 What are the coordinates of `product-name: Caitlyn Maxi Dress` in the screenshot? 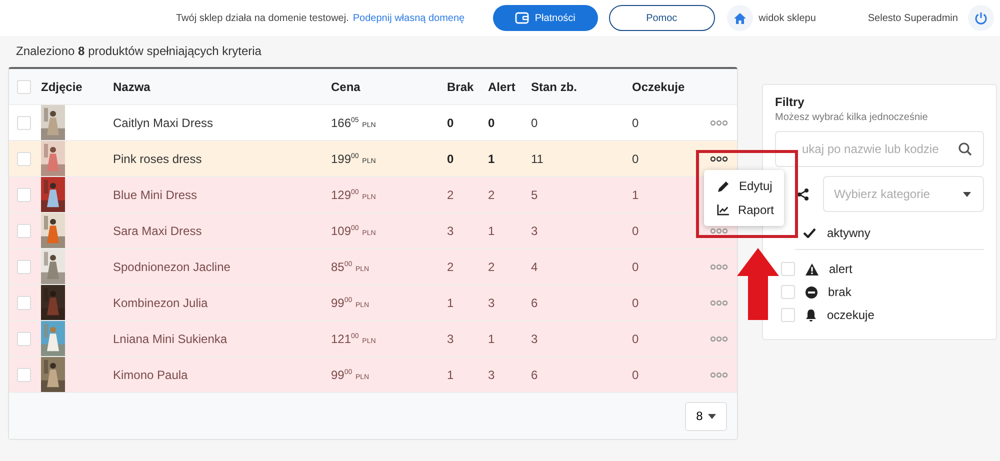 It's located at (163, 123).